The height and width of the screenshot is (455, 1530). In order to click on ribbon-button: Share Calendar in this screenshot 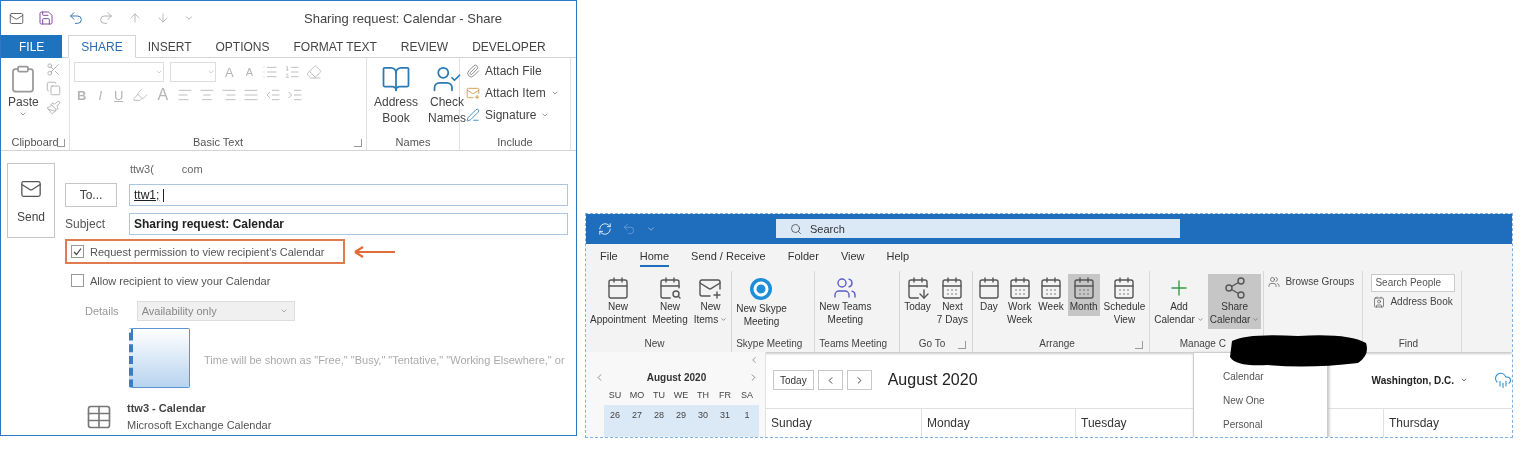, I will do `click(1234, 301)`.